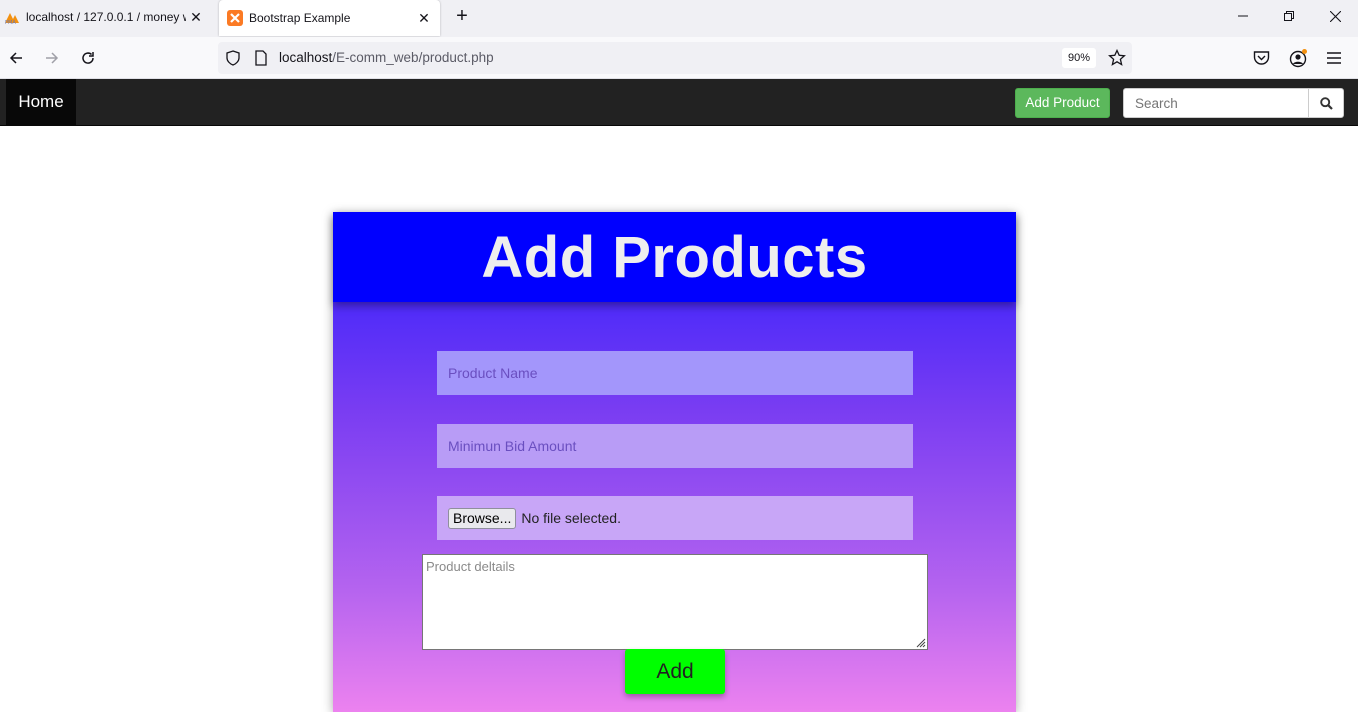 The image size is (1358, 712). Describe the element at coordinates (1062, 103) in the screenshot. I see `add-product-button: Add Product` at that location.